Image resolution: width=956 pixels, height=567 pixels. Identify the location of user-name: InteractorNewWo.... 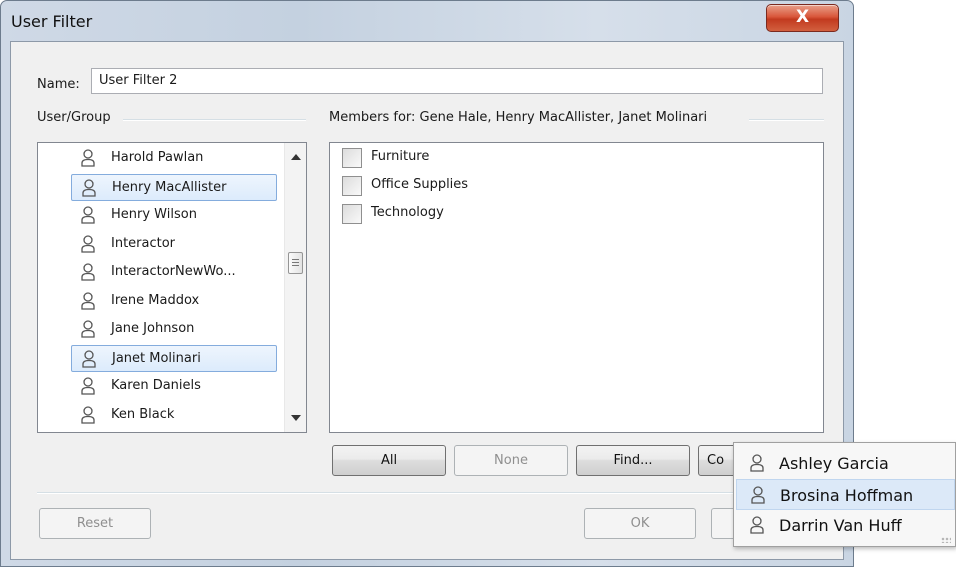
(173, 271).